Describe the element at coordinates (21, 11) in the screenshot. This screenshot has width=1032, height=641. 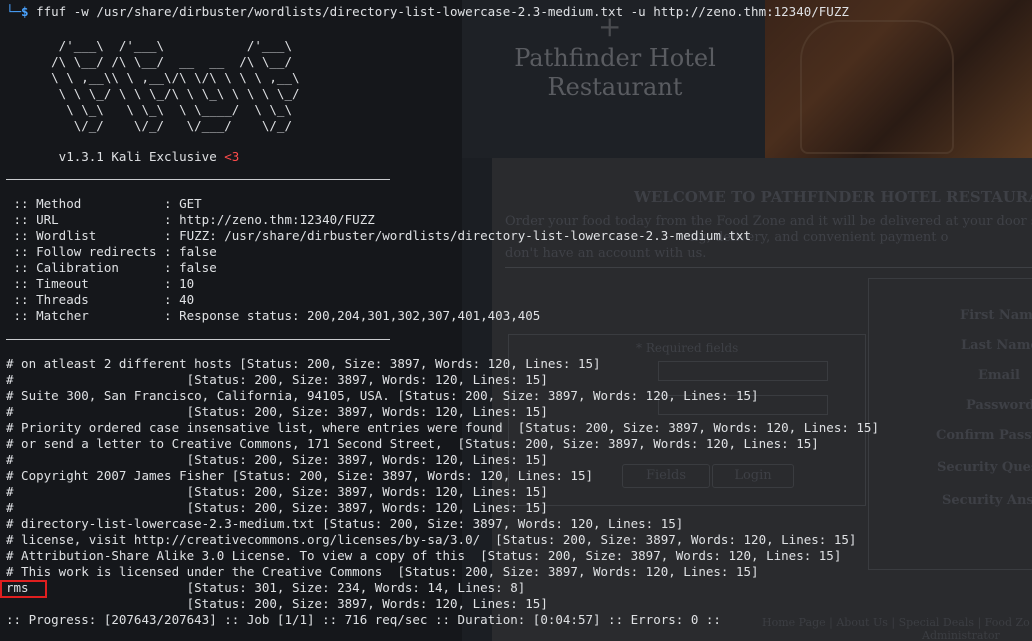
I see `prompt-symbol: └─$` at that location.